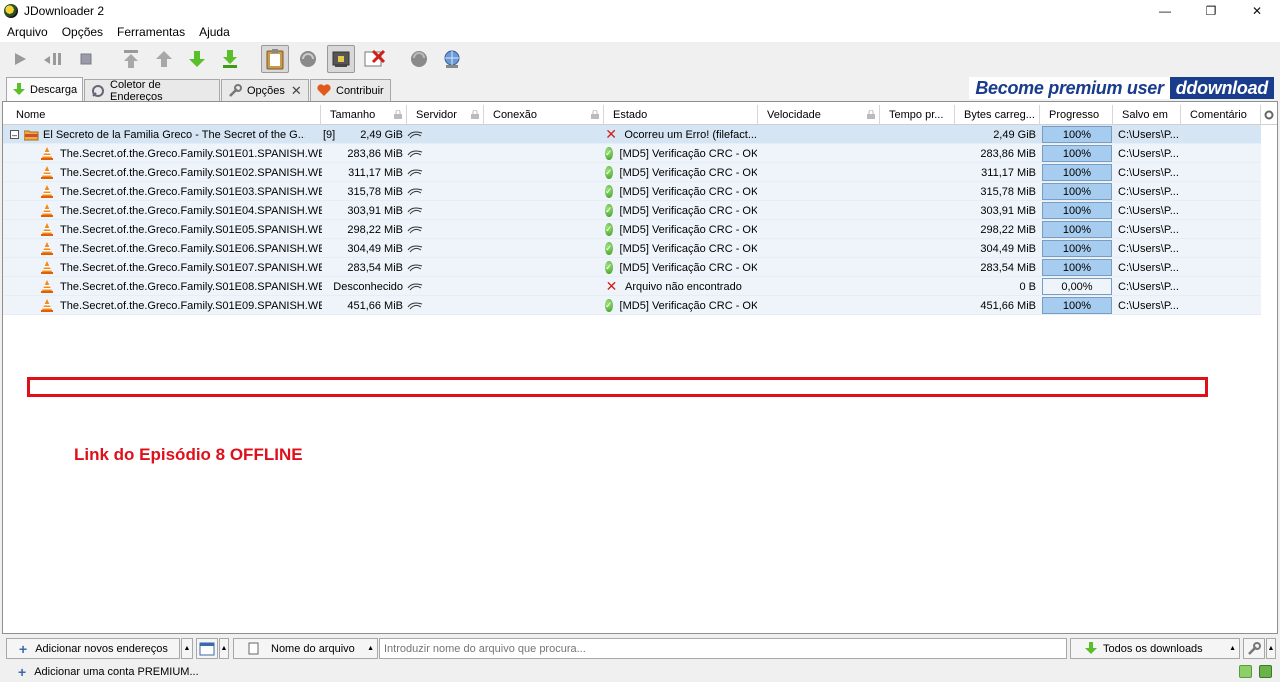 This screenshot has width=1280, height=682. I want to click on view-options-dropdown: ▲, so click(224, 648).